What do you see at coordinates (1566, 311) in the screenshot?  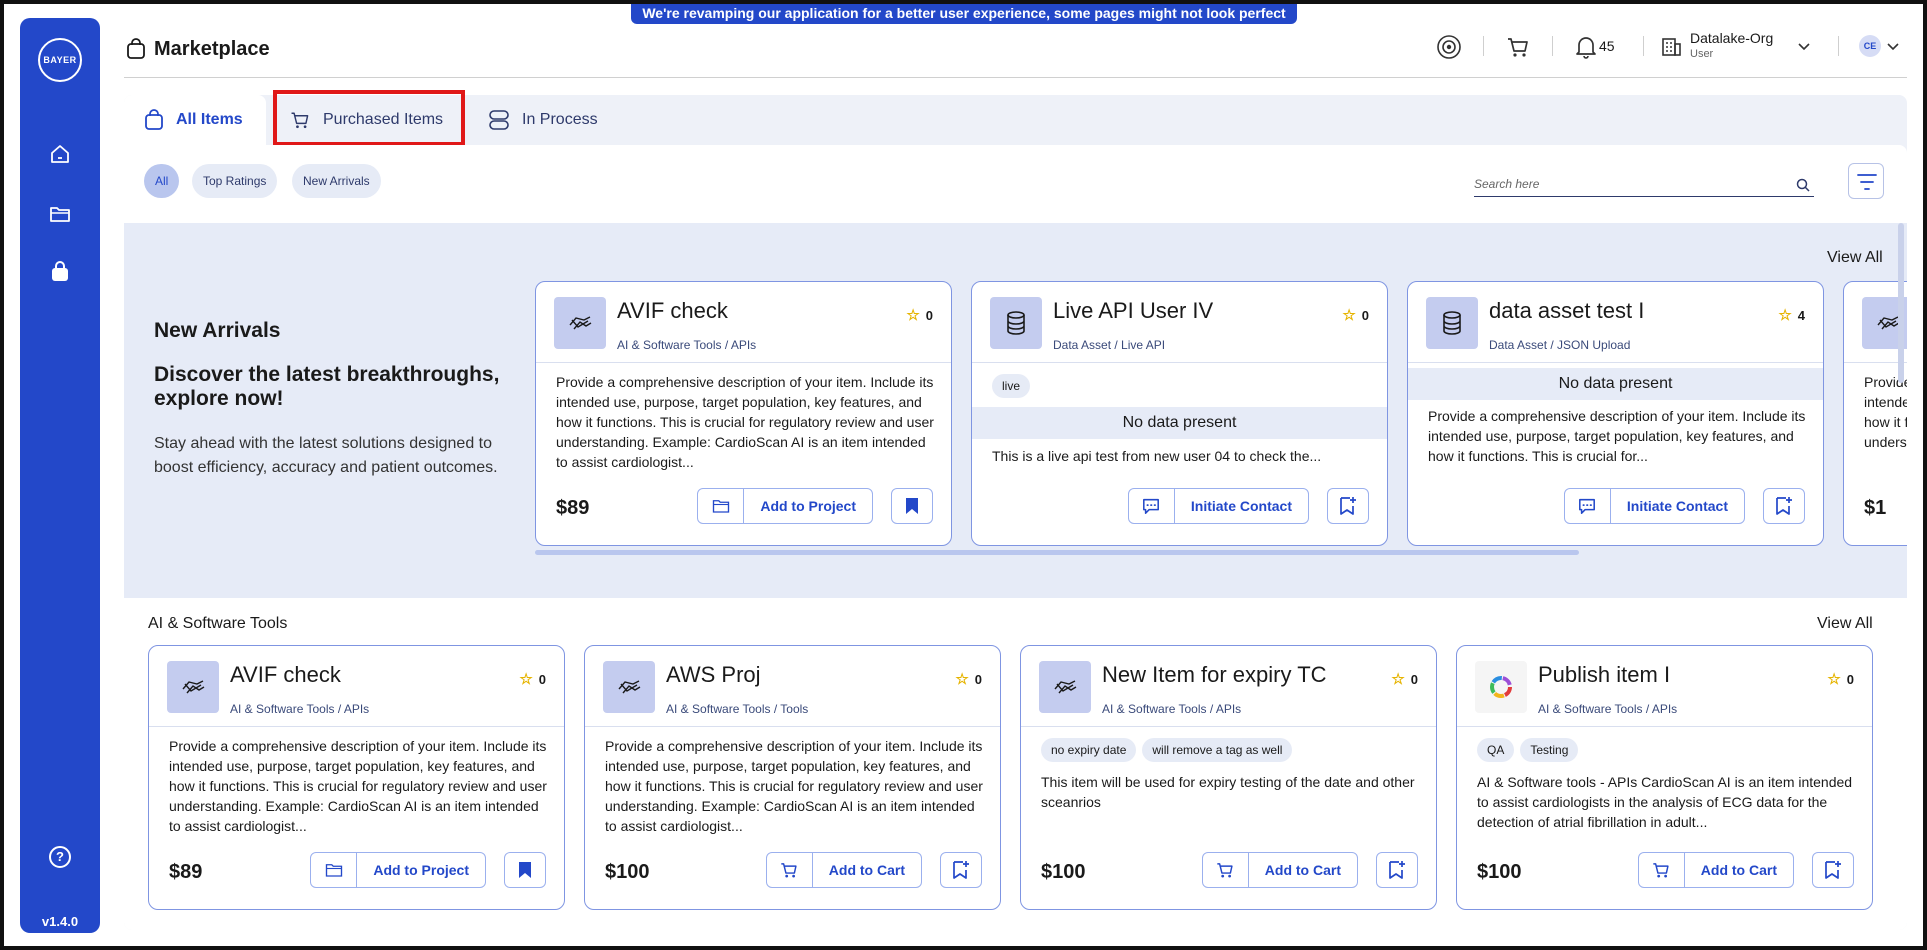 I see `item-title: data asset test I` at bounding box center [1566, 311].